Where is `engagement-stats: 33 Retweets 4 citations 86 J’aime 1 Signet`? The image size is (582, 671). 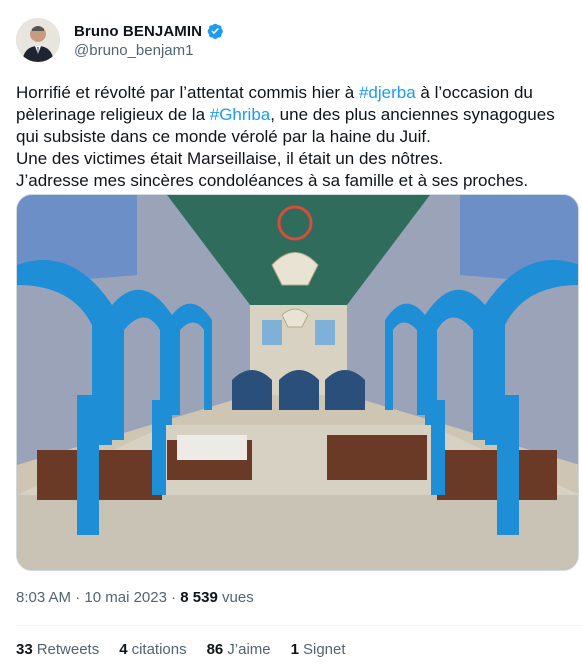 engagement-stats: 33 Retweets 4 citations 86 J’aime 1 Signet is located at coordinates (191, 649).